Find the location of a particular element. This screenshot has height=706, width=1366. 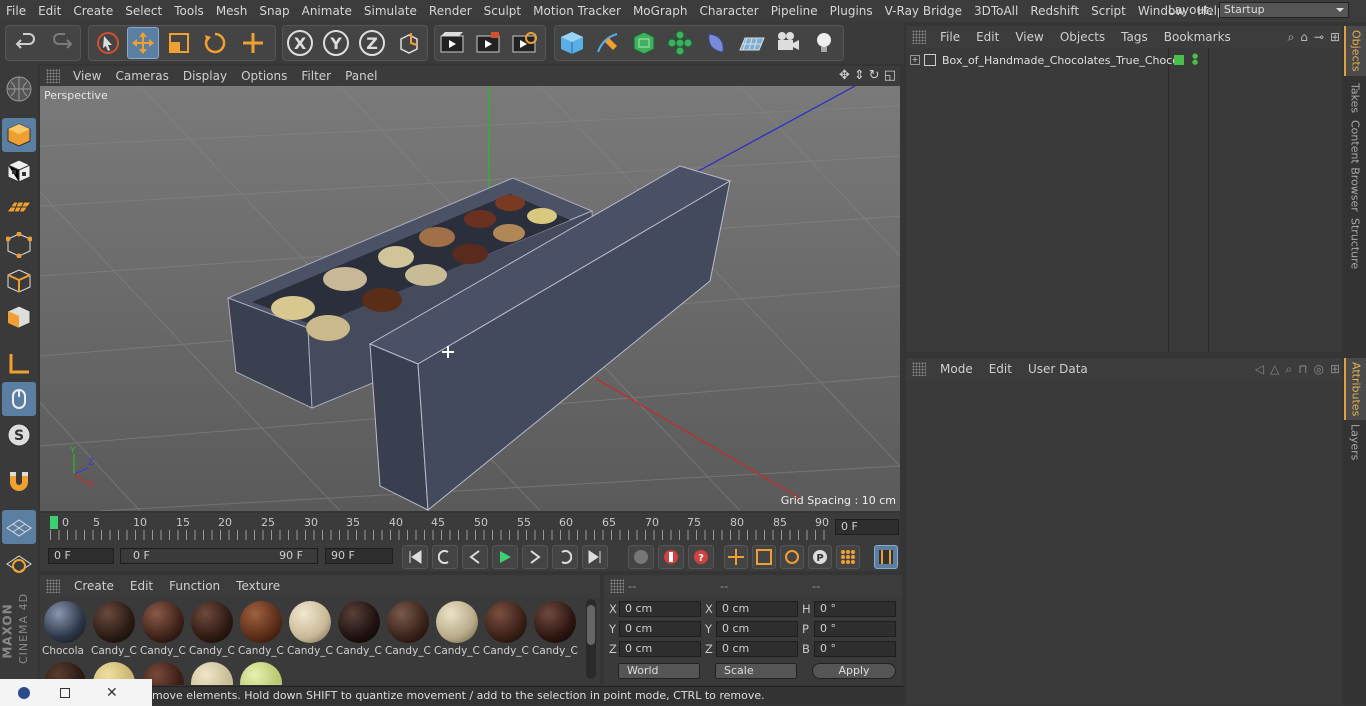

scrollbar-thumb is located at coordinates (591, 625).